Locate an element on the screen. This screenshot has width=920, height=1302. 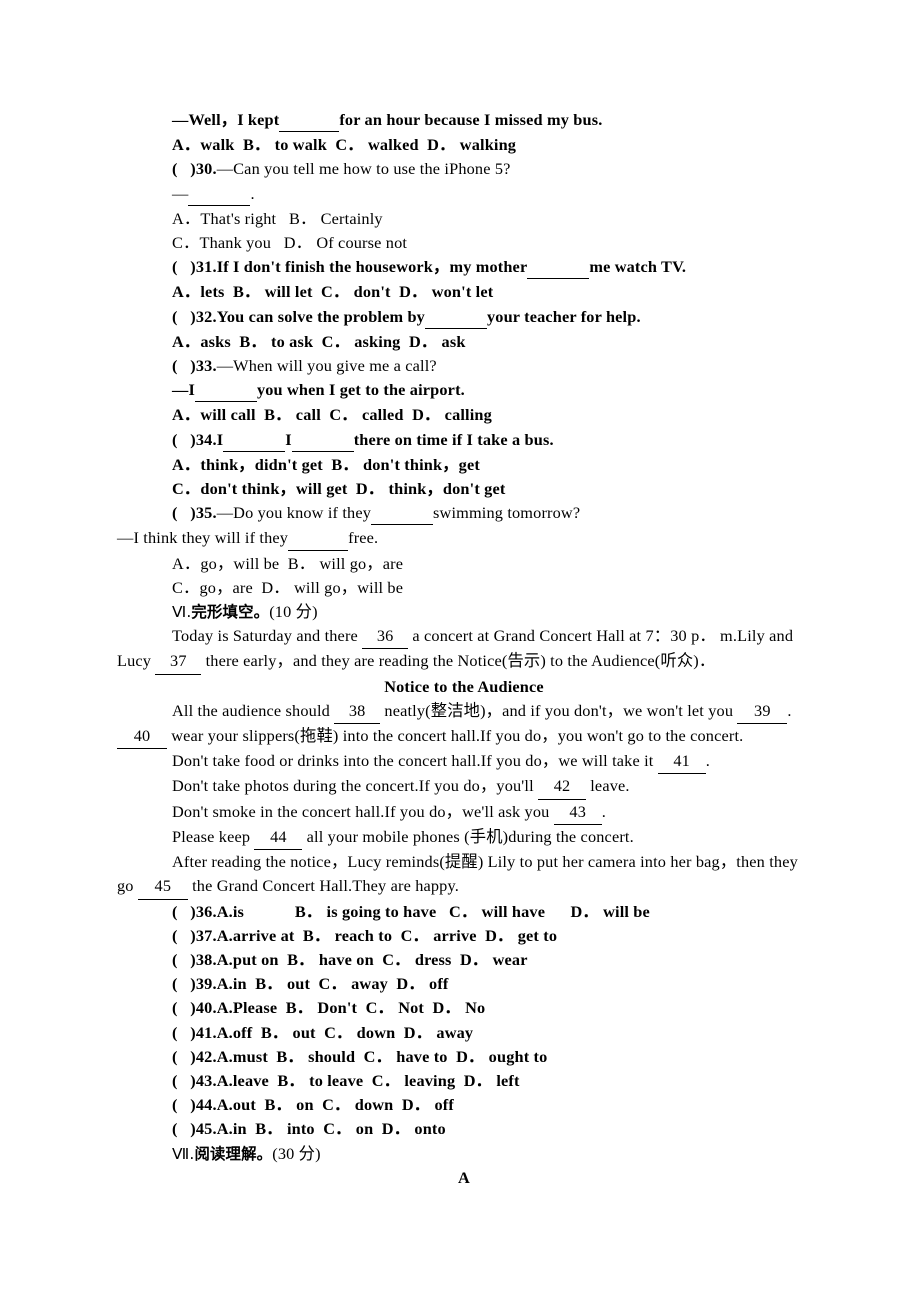
question-29-options: A．walk B． to walk C． walked D． walking is located at coordinates (344, 145).